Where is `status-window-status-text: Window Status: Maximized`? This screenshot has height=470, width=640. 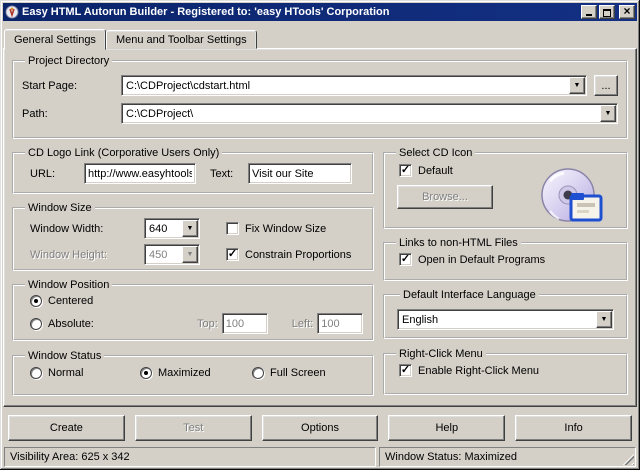
status-window-status-text: Window Status: Maximized is located at coordinates (451, 457).